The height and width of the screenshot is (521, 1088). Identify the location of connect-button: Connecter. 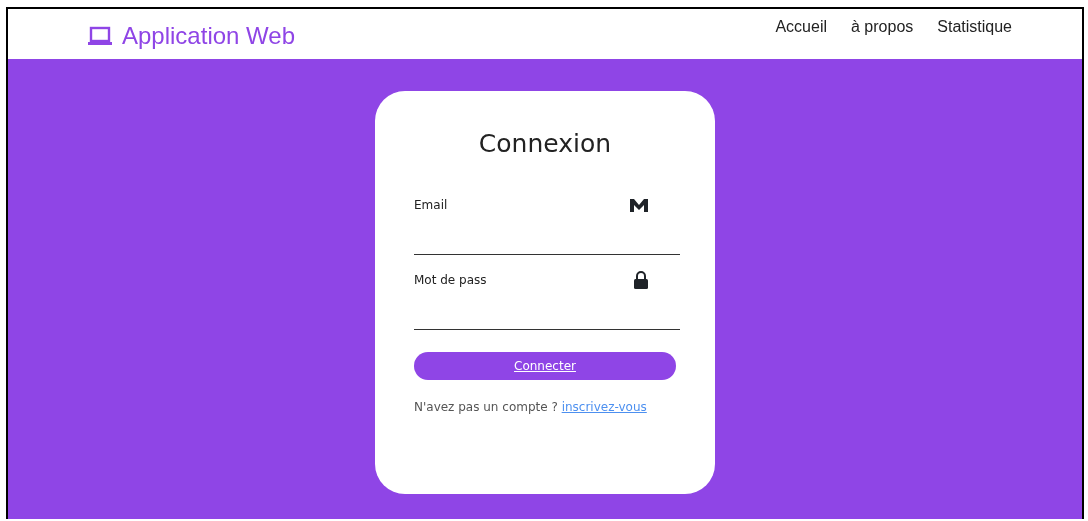
(545, 366).